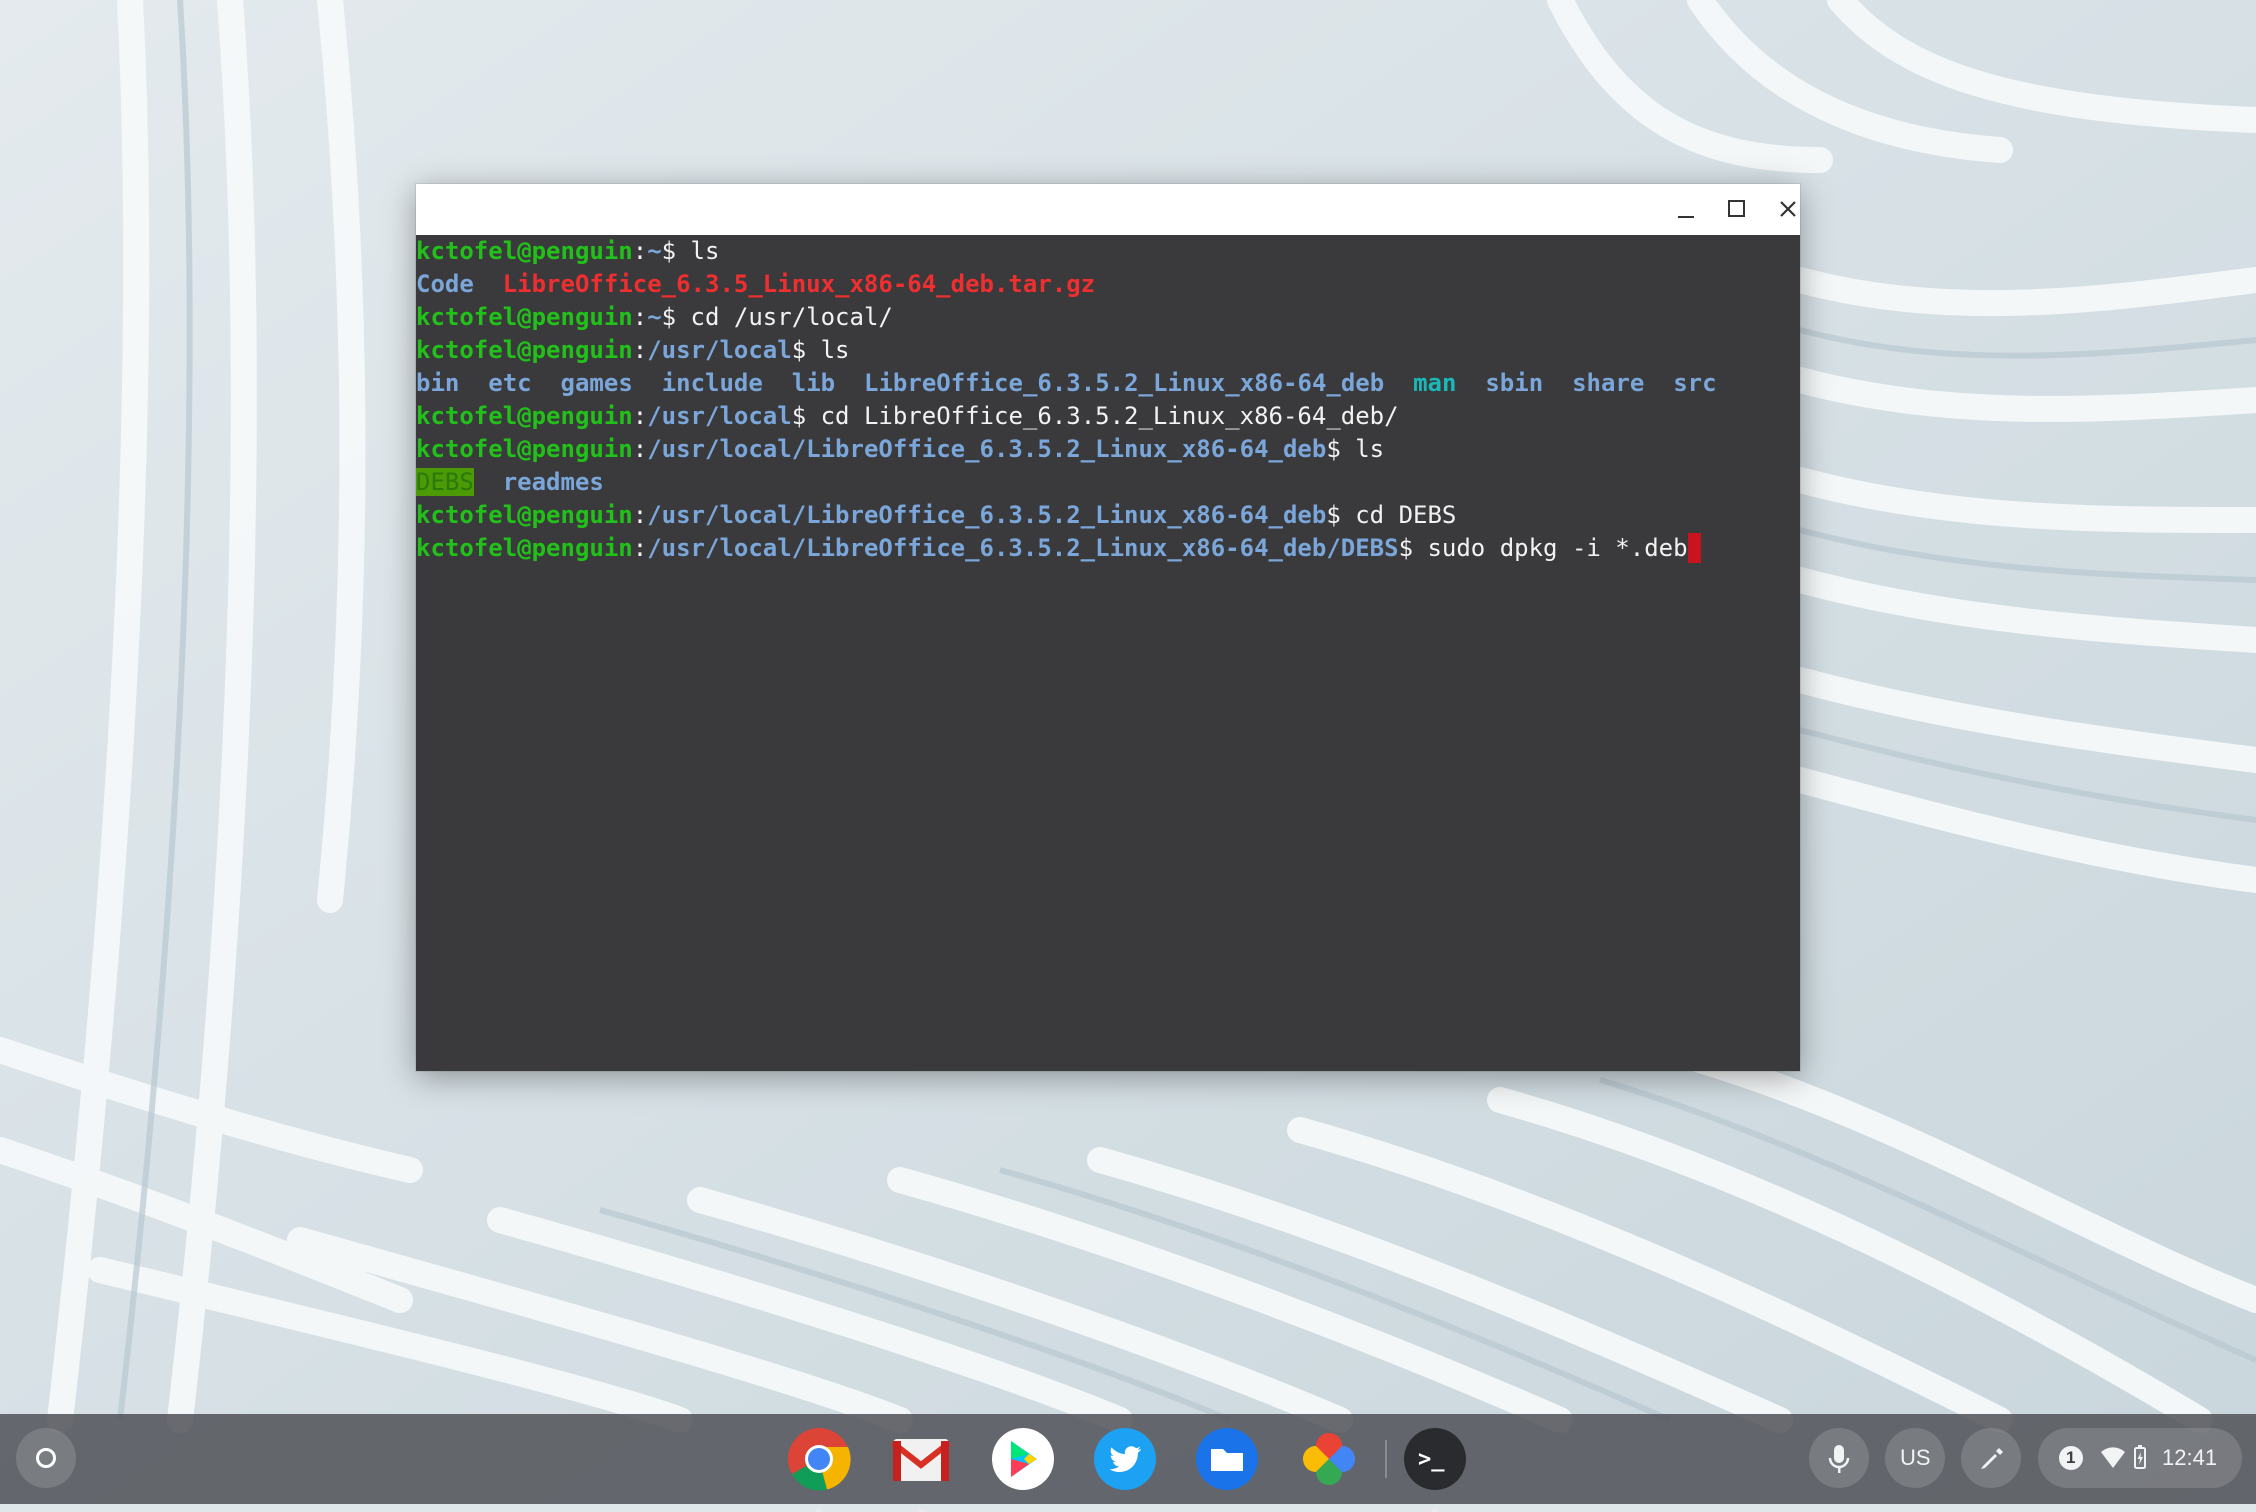  I want to click on terminal-text-segment: LibreOffice_6.3.5.2_Linux_x86-64_deb, so click(1124, 383).